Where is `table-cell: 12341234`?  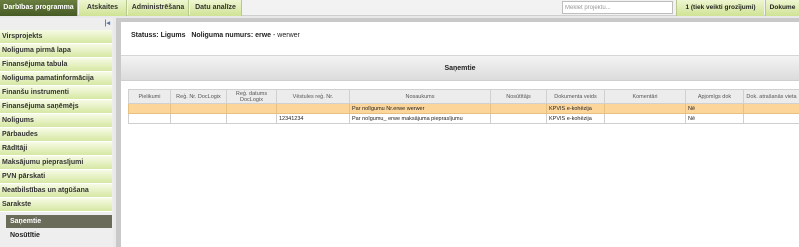 table-cell: 12341234 is located at coordinates (313, 118).